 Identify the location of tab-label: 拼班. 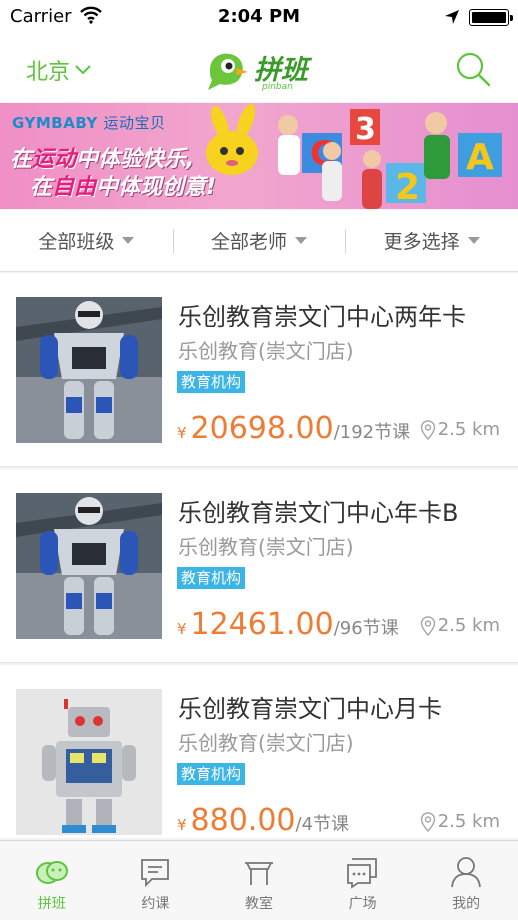
(51, 904).